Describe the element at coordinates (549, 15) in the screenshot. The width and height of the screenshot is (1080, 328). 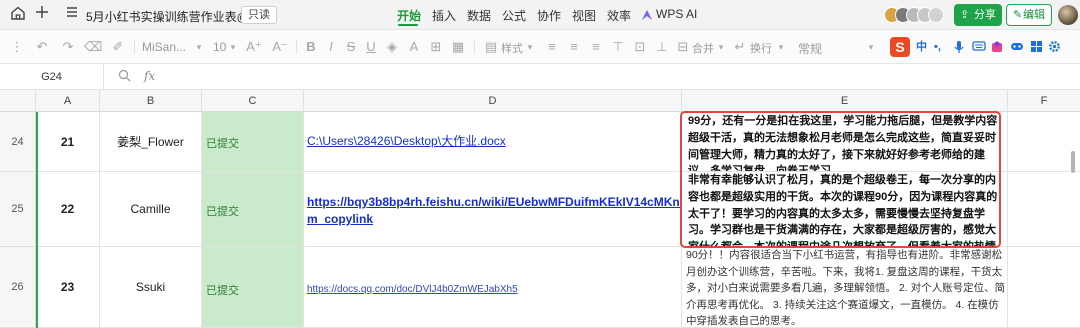
I see `tab-collaborate: 协作` at that location.